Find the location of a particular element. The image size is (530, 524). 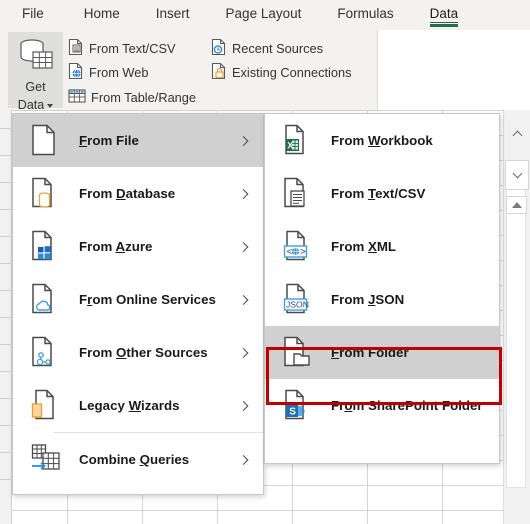

ribbon-from-text-csv: From Text/CSV is located at coordinates (122, 48).